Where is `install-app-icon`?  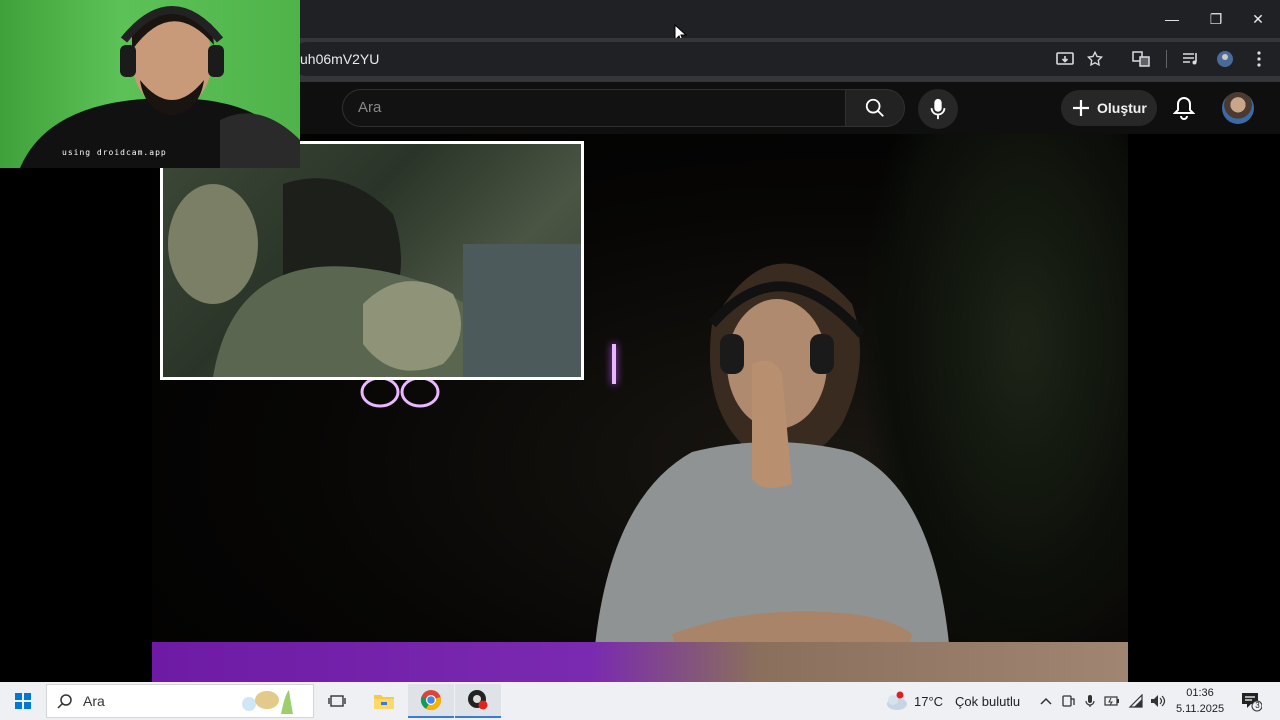 install-app-icon is located at coordinates (1065, 59).